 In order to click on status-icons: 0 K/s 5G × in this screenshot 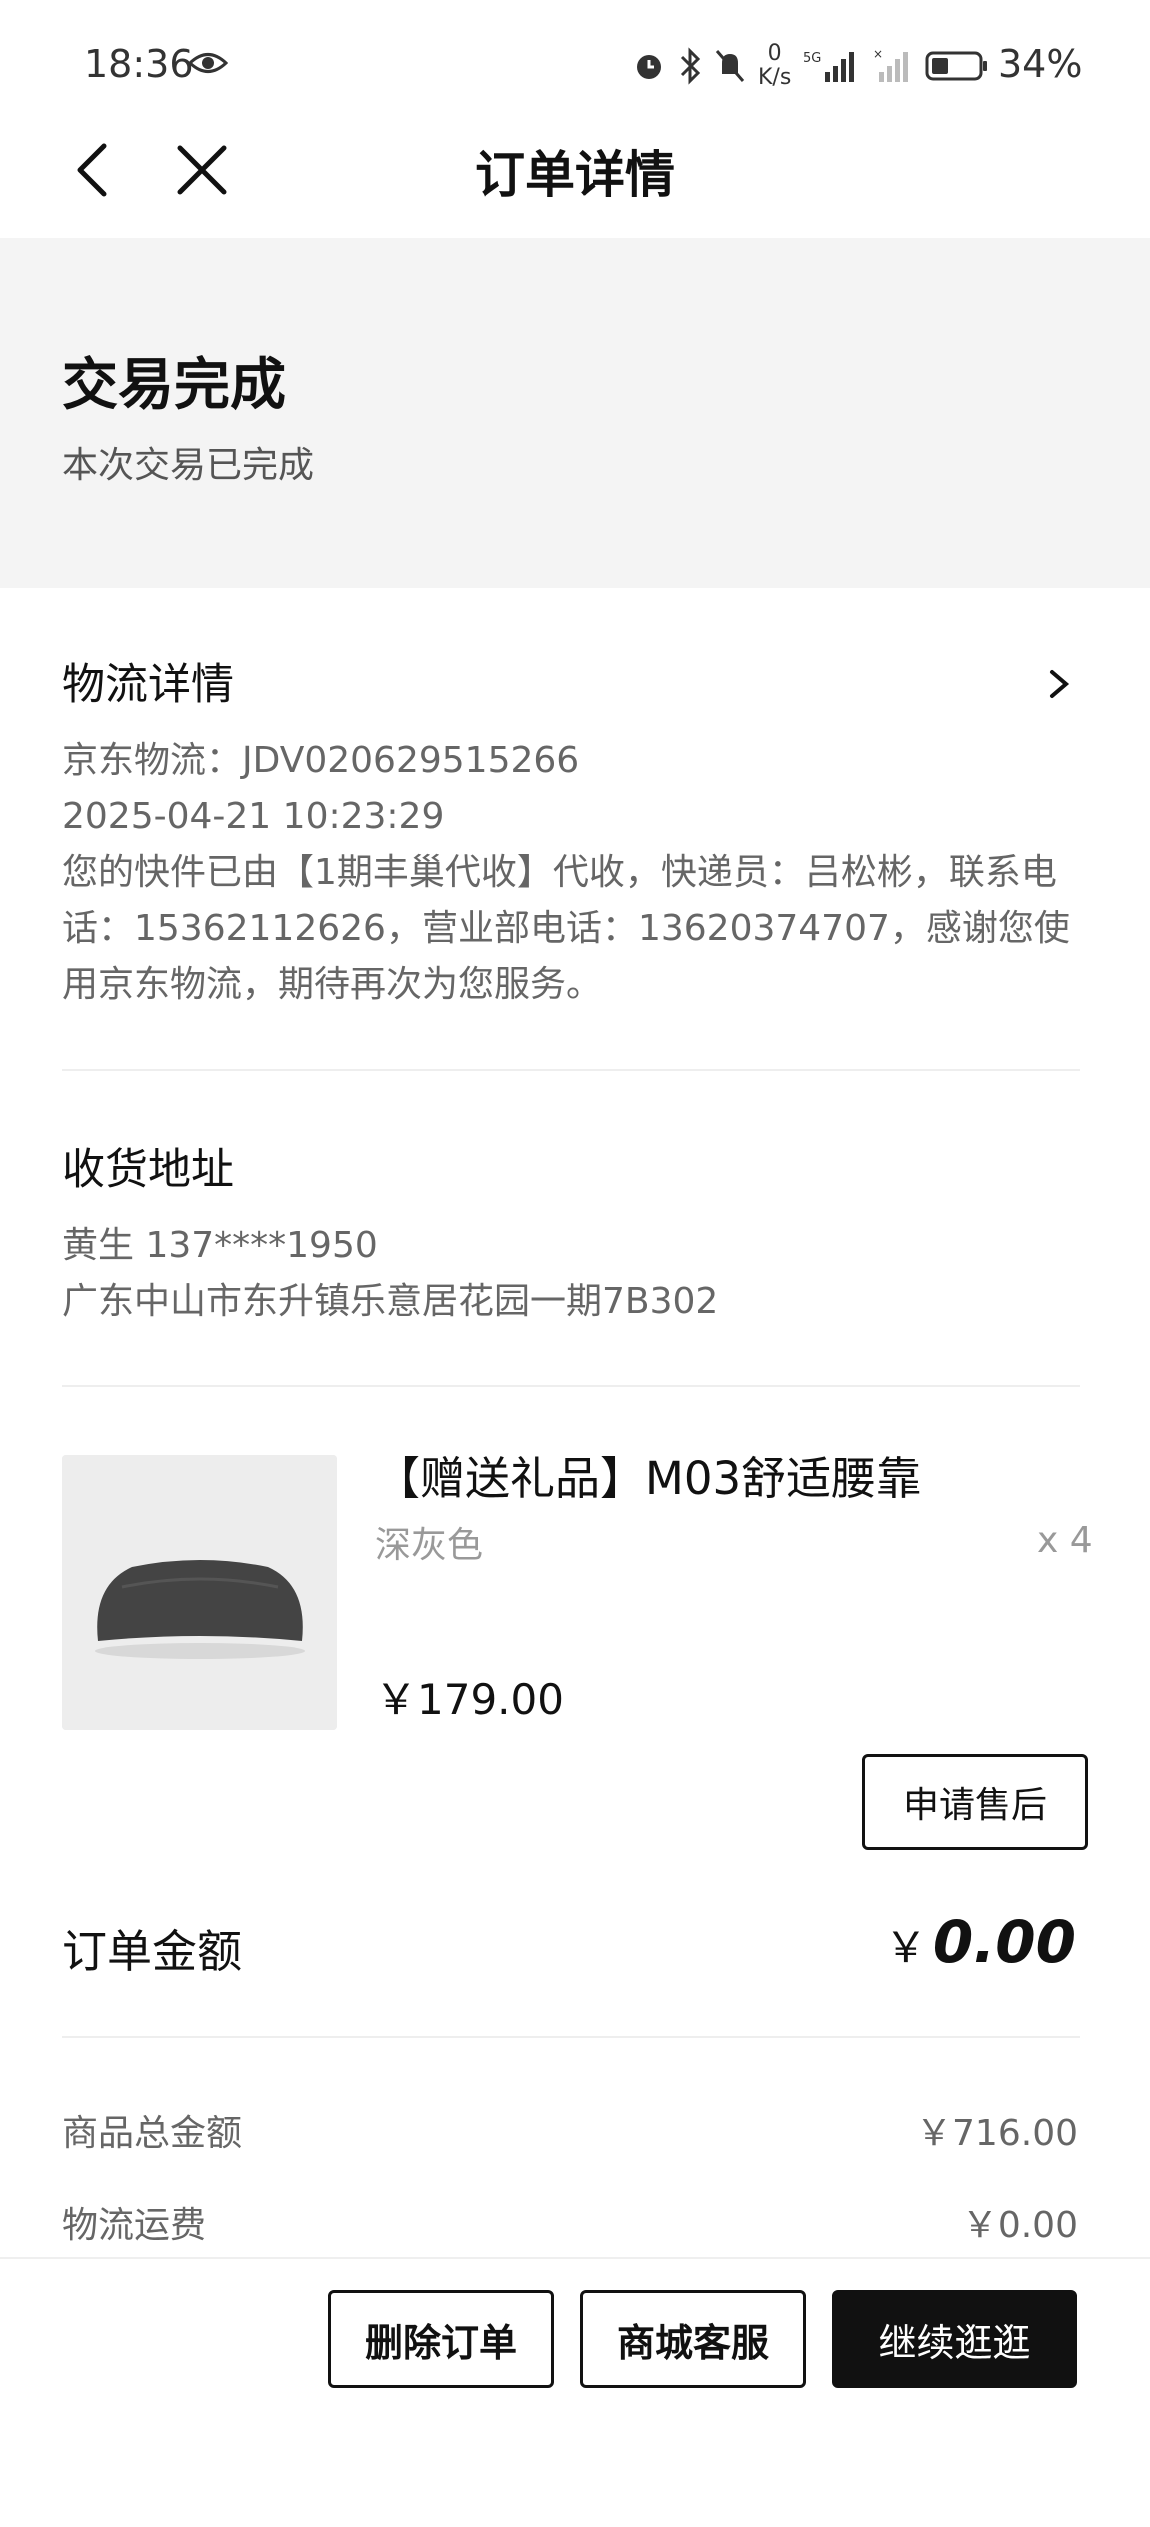, I will do `click(810, 65)`.